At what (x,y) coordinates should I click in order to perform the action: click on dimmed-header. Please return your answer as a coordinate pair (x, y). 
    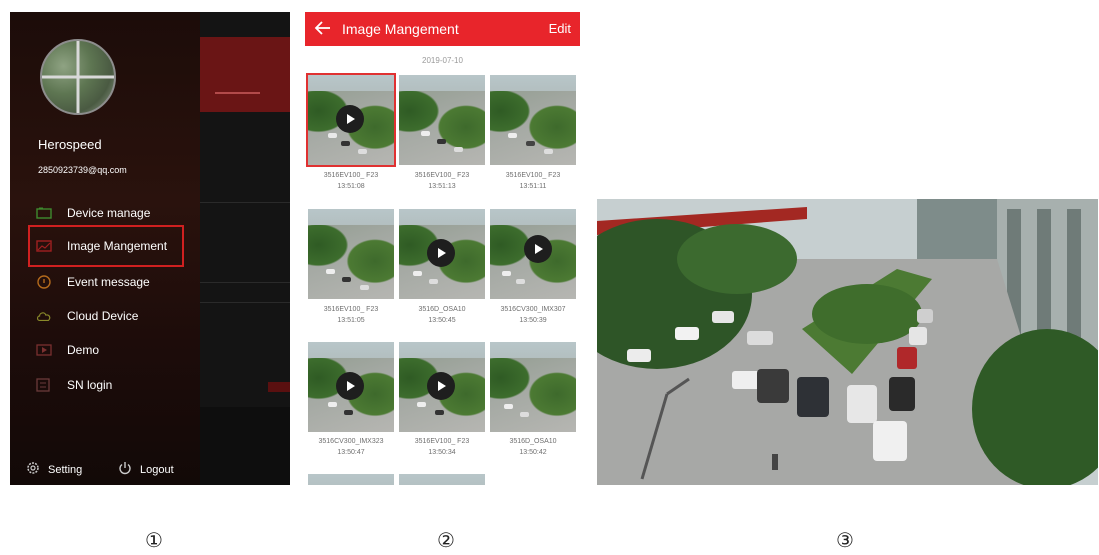
    Looking at the image, I should click on (245, 74).